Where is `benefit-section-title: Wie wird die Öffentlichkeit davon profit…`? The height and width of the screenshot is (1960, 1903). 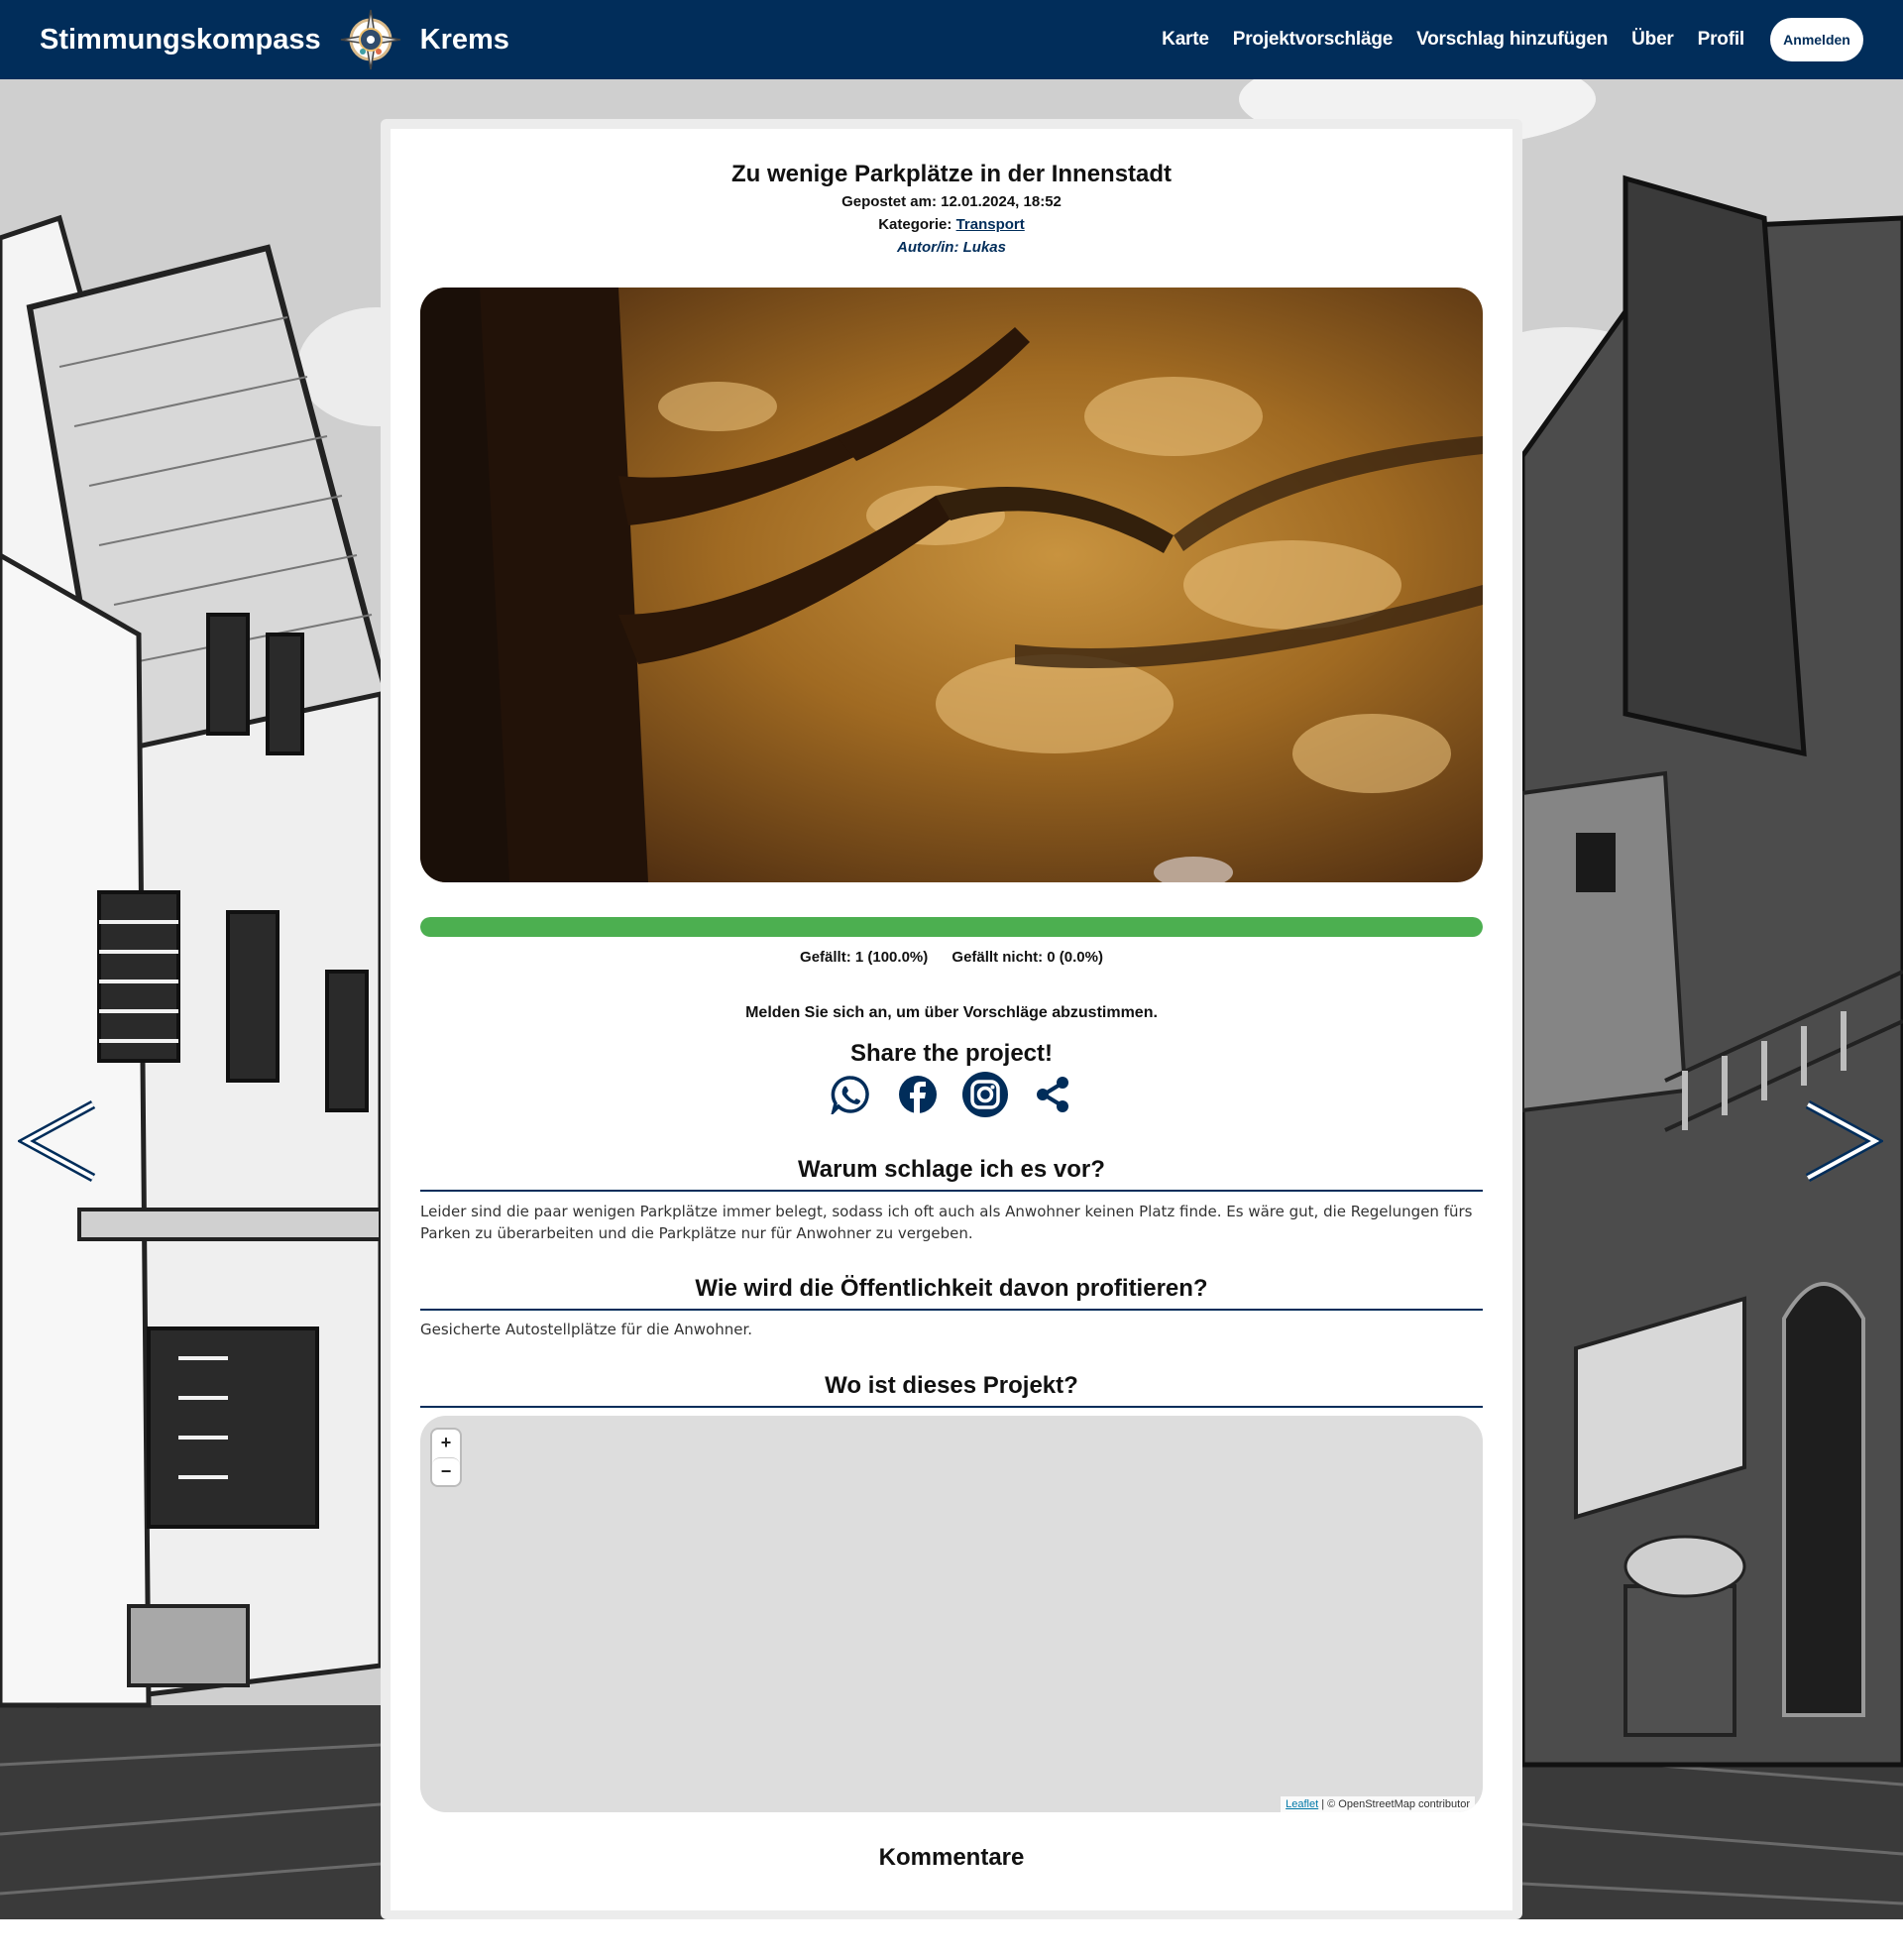
benefit-section-title: Wie wird die Öffentlichkeit davon profit… is located at coordinates (951, 1293).